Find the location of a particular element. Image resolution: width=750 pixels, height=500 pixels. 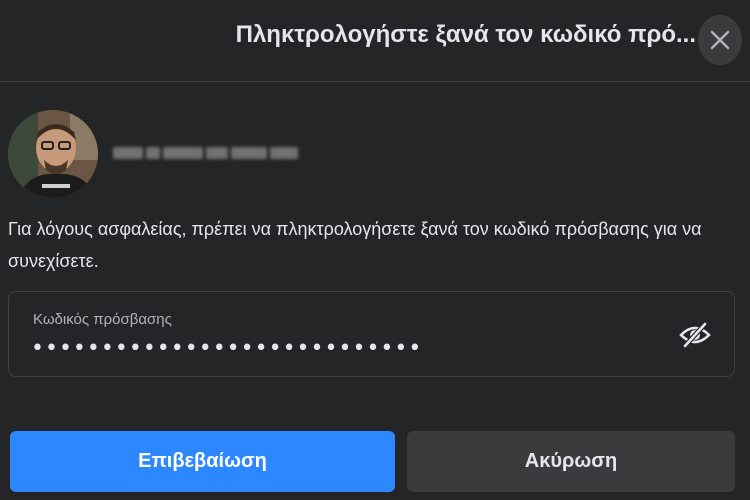

redacted-user-name is located at coordinates (213, 153).